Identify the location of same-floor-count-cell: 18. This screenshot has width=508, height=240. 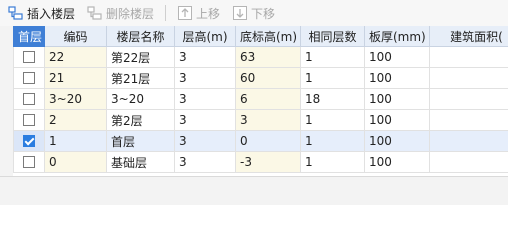
(332, 99).